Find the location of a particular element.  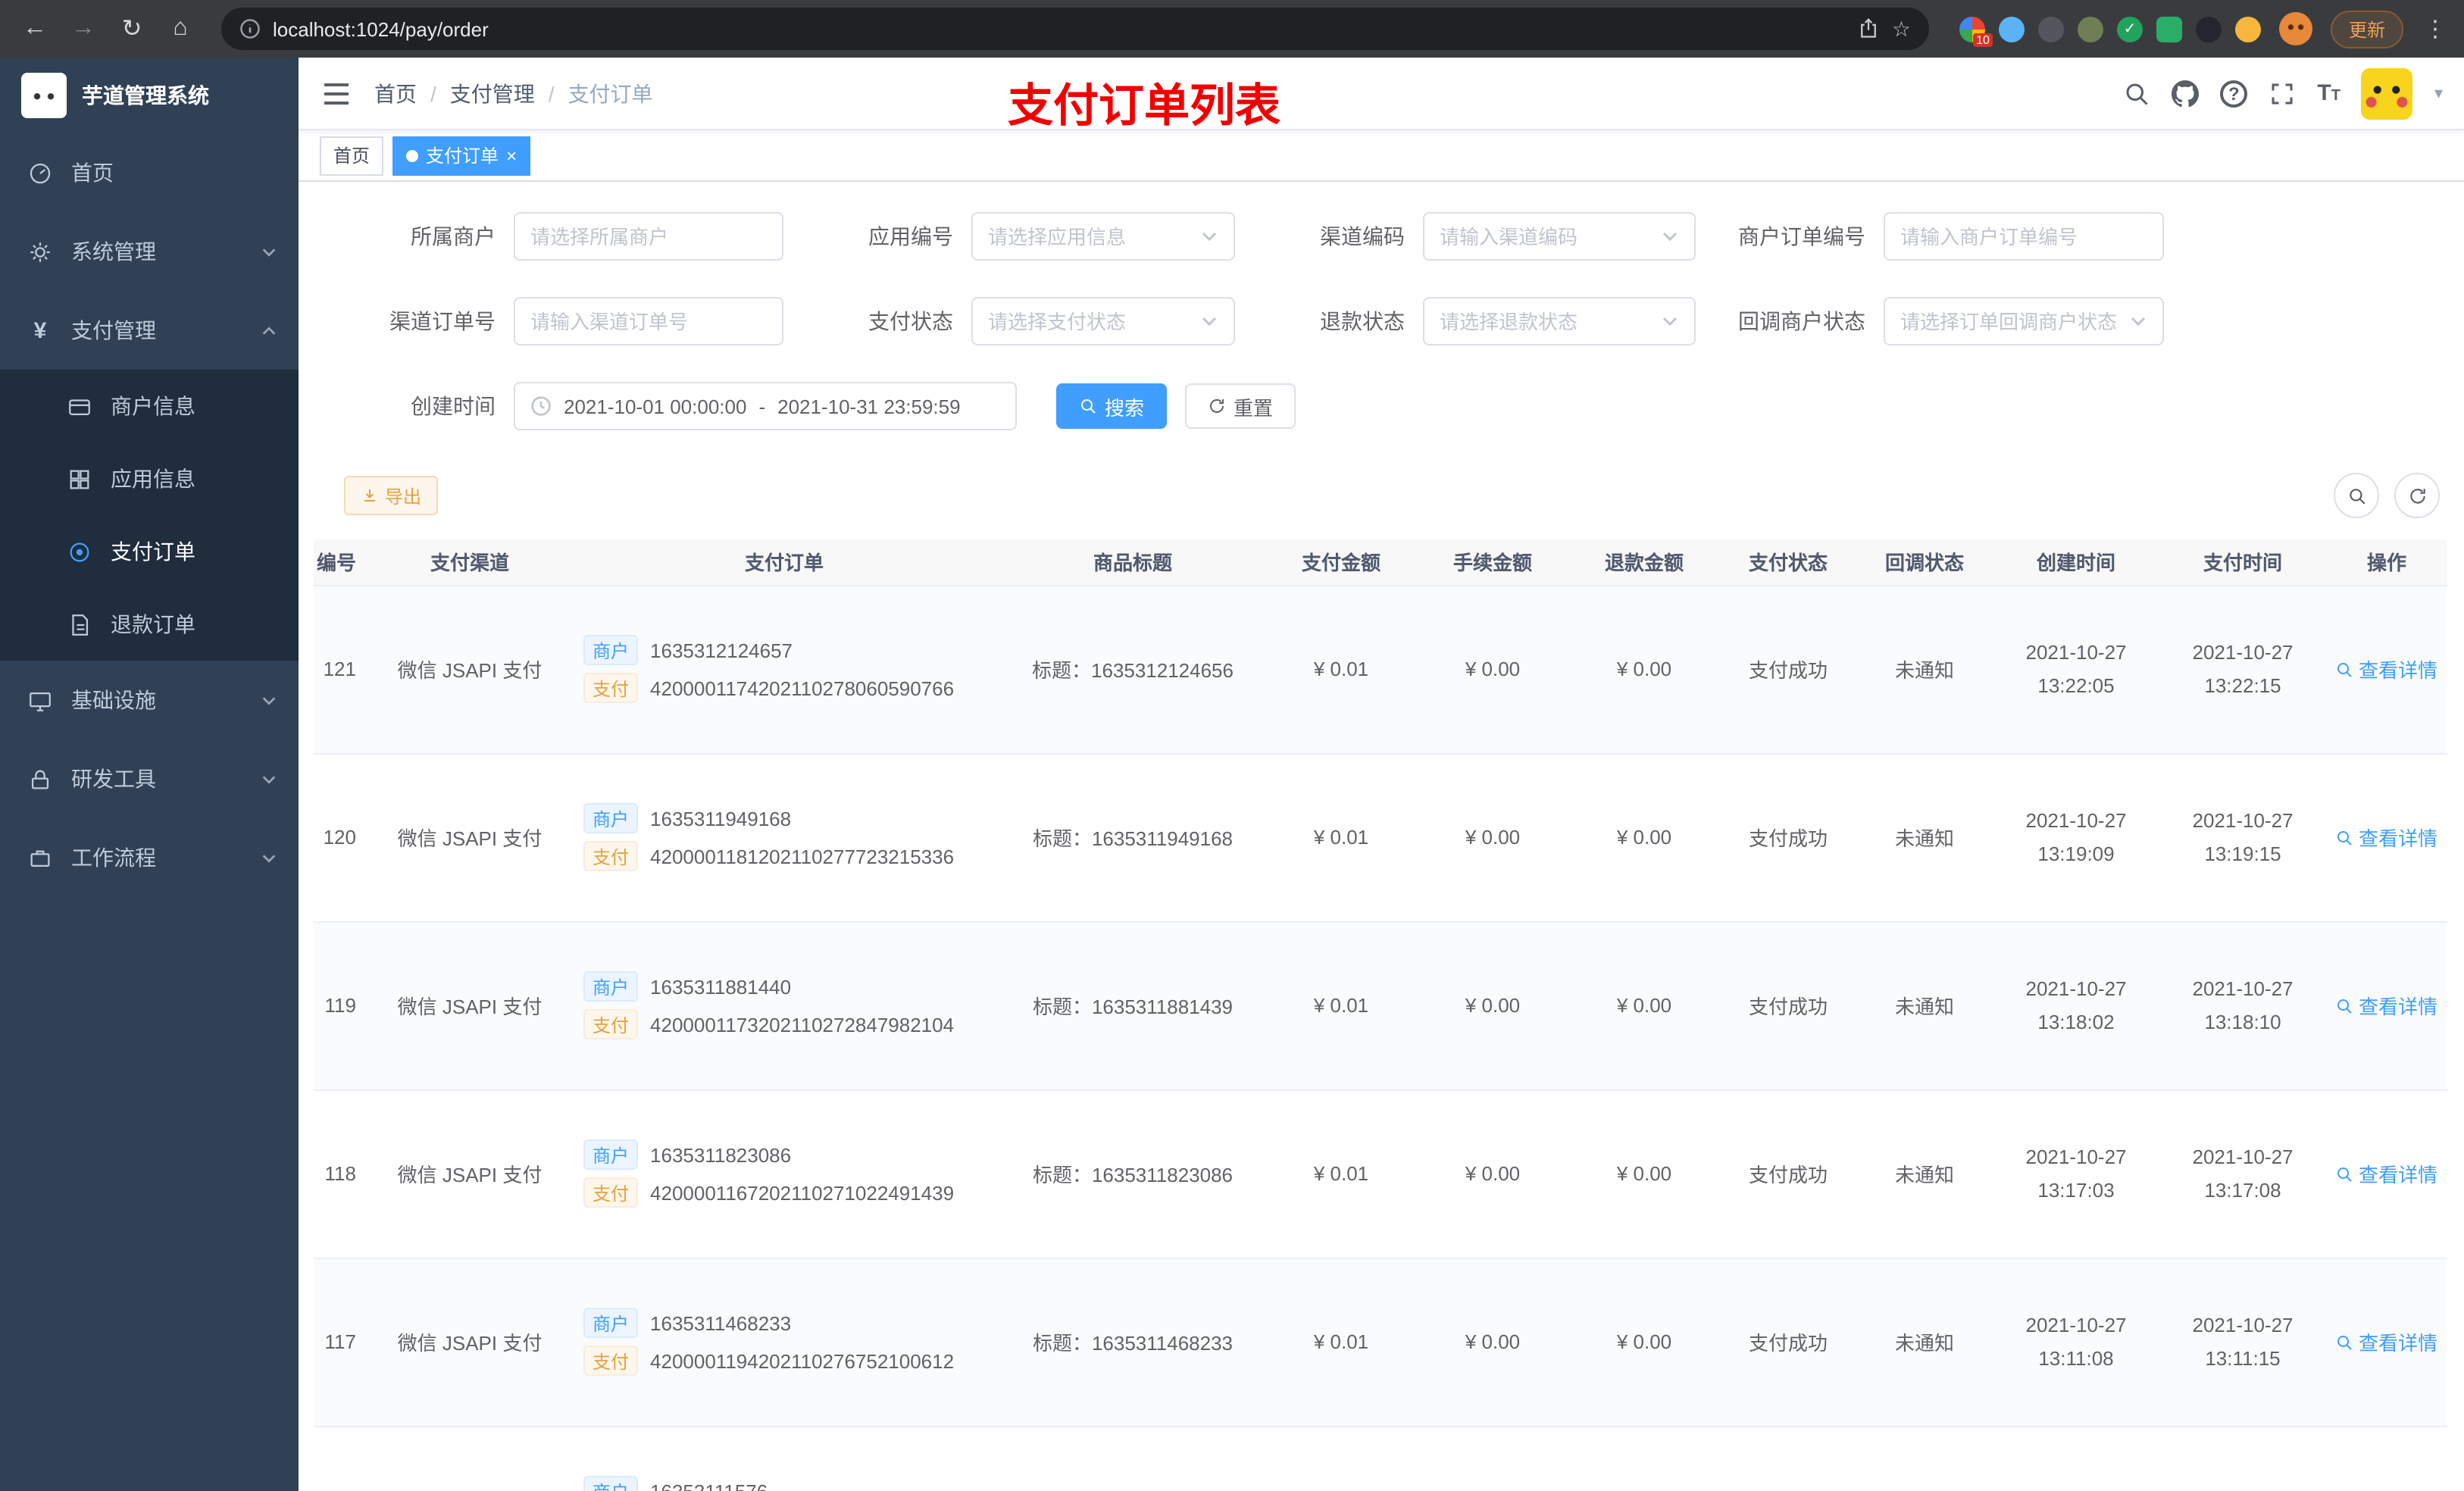

cell-product-title: 标题：1635311468233 is located at coordinates (1133, 1343).